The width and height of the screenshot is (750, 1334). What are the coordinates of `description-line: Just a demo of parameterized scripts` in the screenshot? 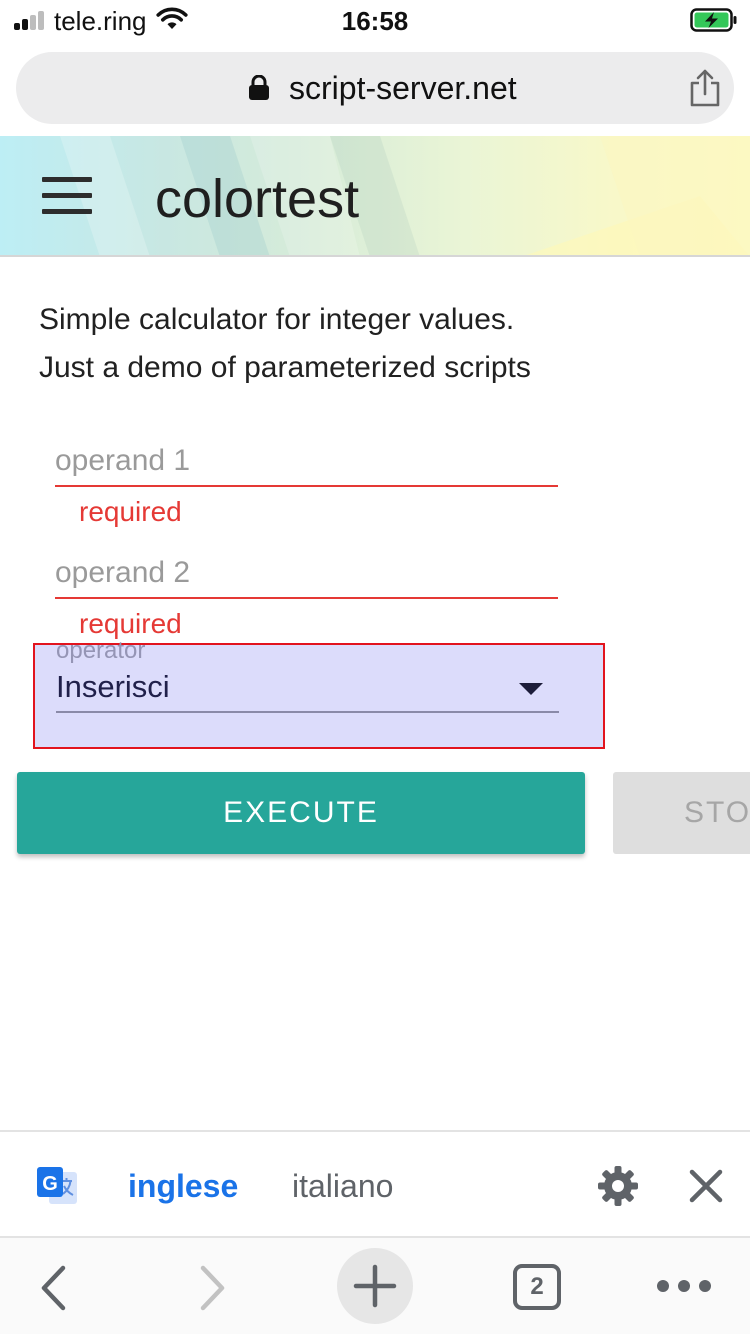 It's located at (285, 367).